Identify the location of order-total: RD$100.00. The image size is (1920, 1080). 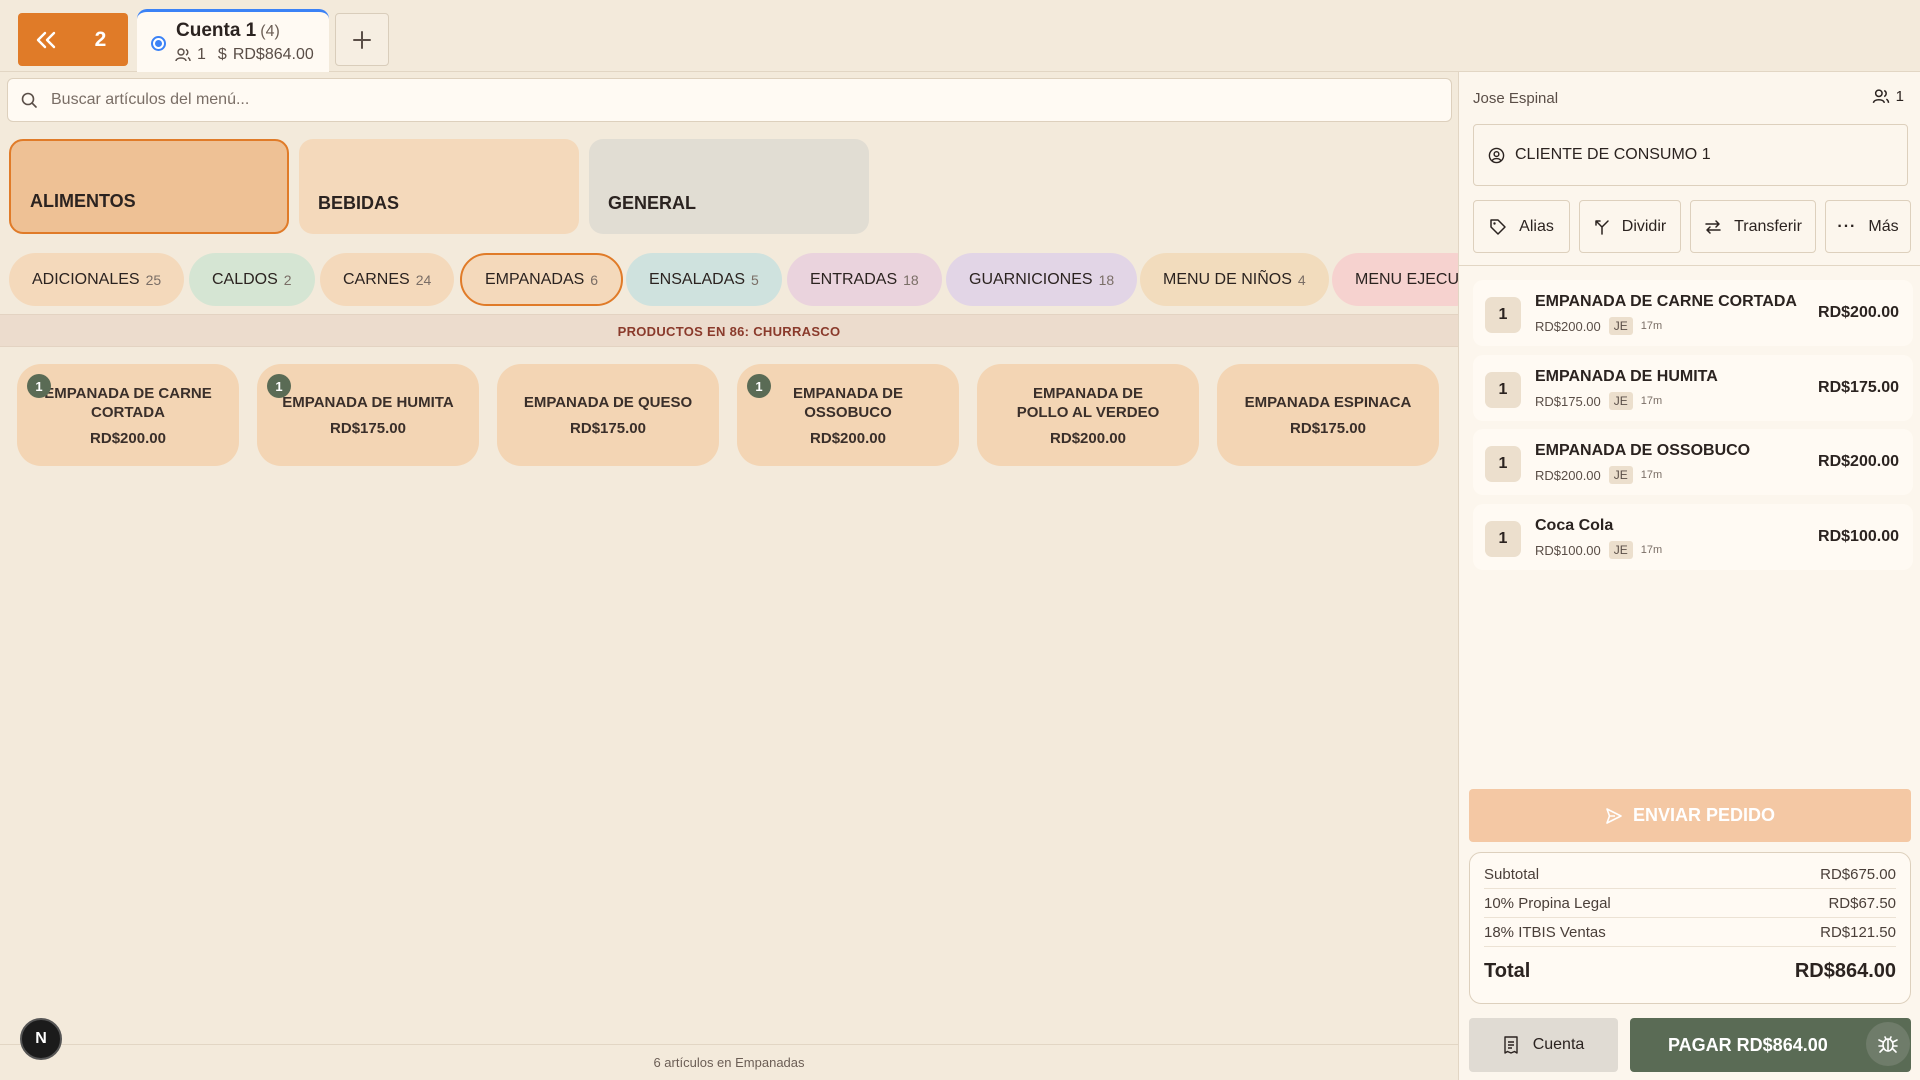
(1858, 536).